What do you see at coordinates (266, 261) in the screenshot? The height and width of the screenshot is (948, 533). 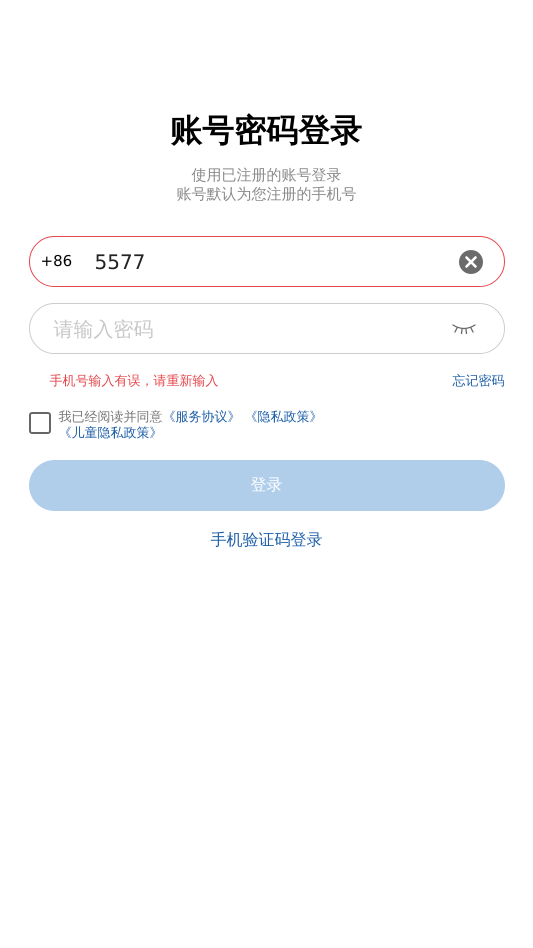 I see `phone-field: +86 5577` at bounding box center [266, 261].